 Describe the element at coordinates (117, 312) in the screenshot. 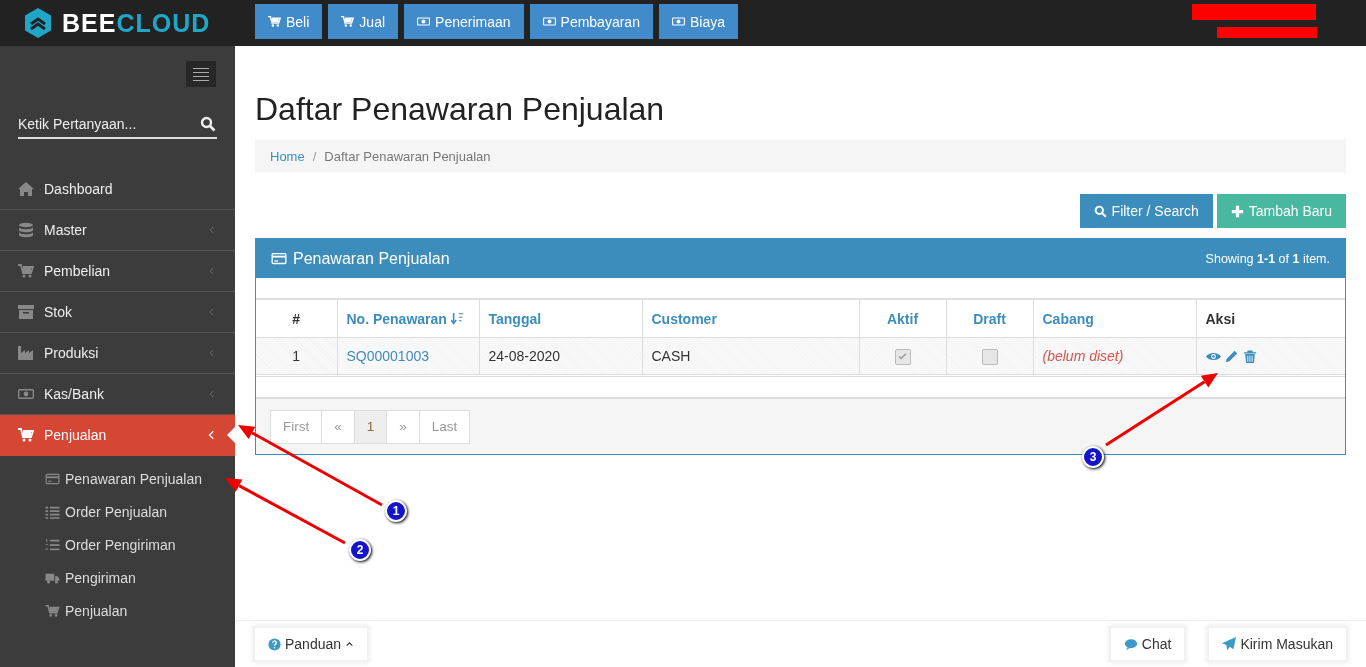

I see `sidebar-item: Stok` at that location.